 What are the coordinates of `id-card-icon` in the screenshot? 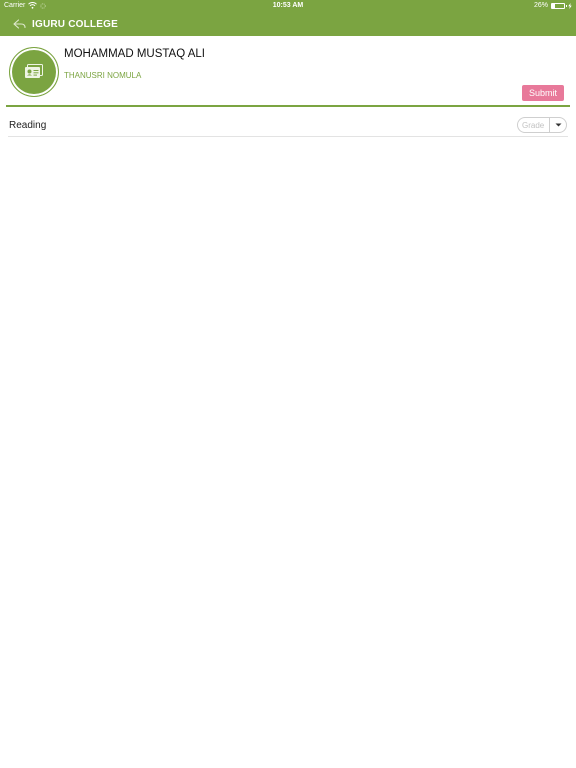 It's located at (34, 71).